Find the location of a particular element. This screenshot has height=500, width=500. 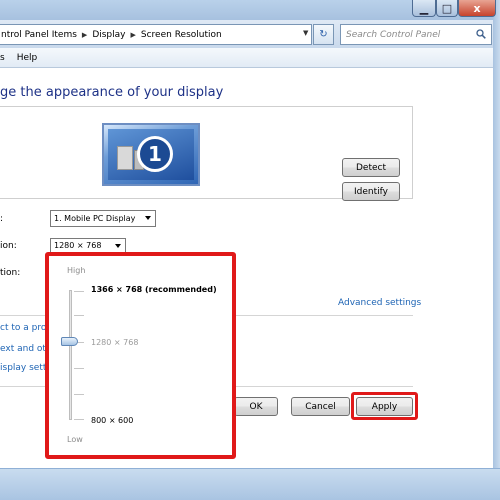

chevron-down-icon: ▼ is located at coordinates (305, 33).